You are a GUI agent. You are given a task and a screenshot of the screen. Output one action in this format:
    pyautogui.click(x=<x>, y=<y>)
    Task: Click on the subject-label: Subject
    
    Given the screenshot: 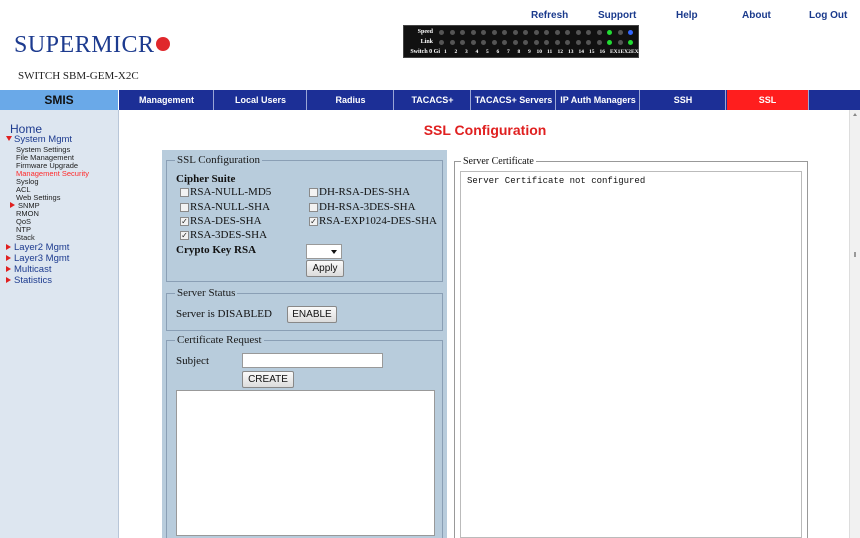 What is the action you would take?
    pyautogui.click(x=192, y=361)
    